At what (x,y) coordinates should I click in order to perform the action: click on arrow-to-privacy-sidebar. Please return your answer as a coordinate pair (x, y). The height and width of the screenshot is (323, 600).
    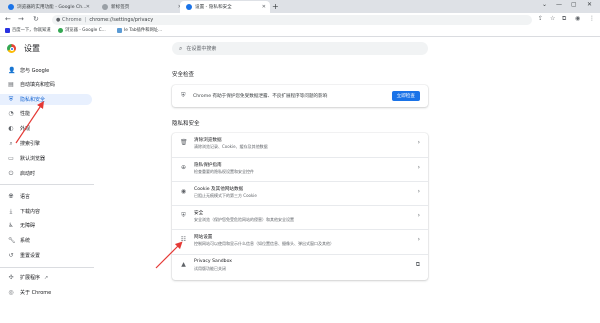
    Looking at the image, I should click on (29, 122).